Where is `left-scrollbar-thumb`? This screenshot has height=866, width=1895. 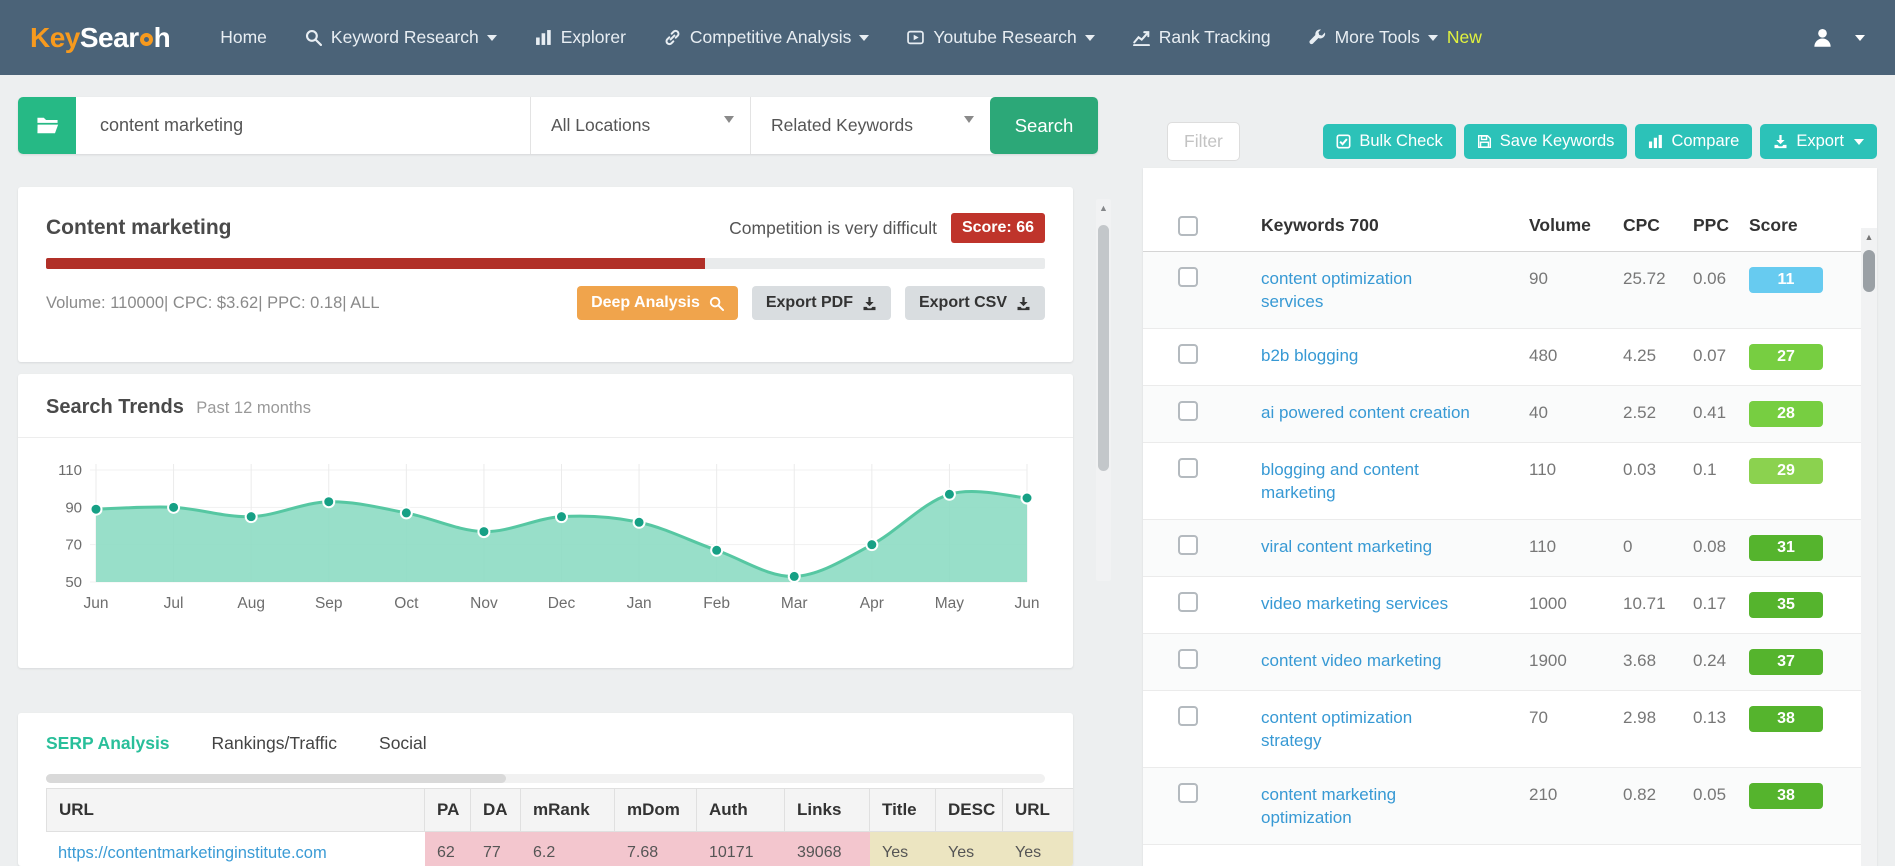
left-scrollbar-thumb is located at coordinates (1103, 348).